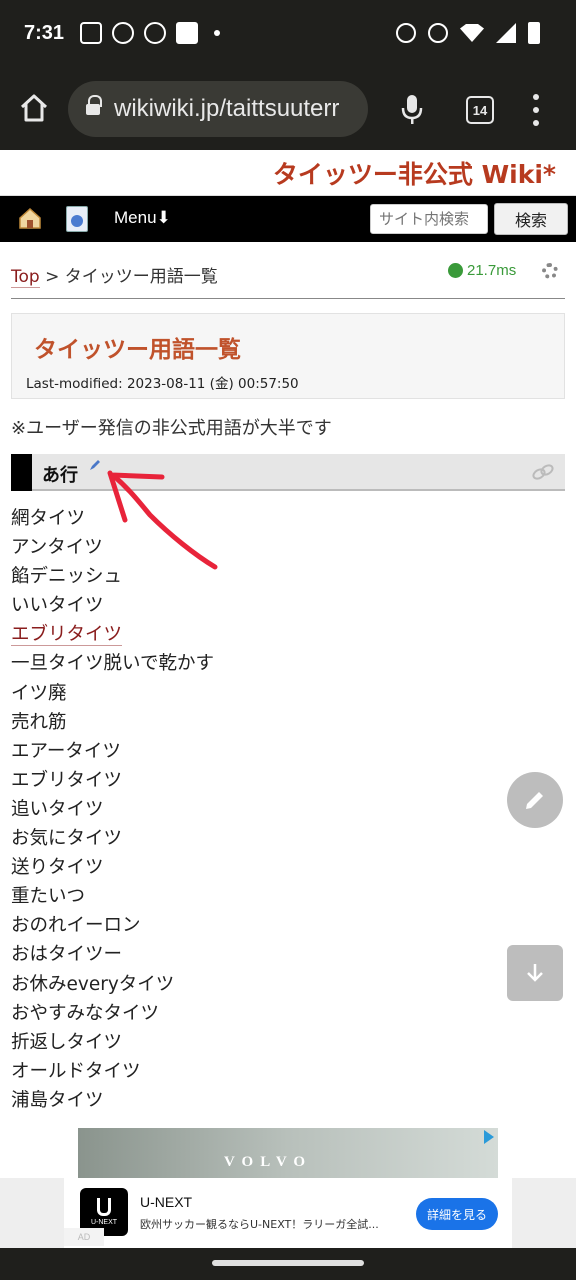  What do you see at coordinates (112, 605) in the screenshot?
I see `term-item: いいタイツ` at bounding box center [112, 605].